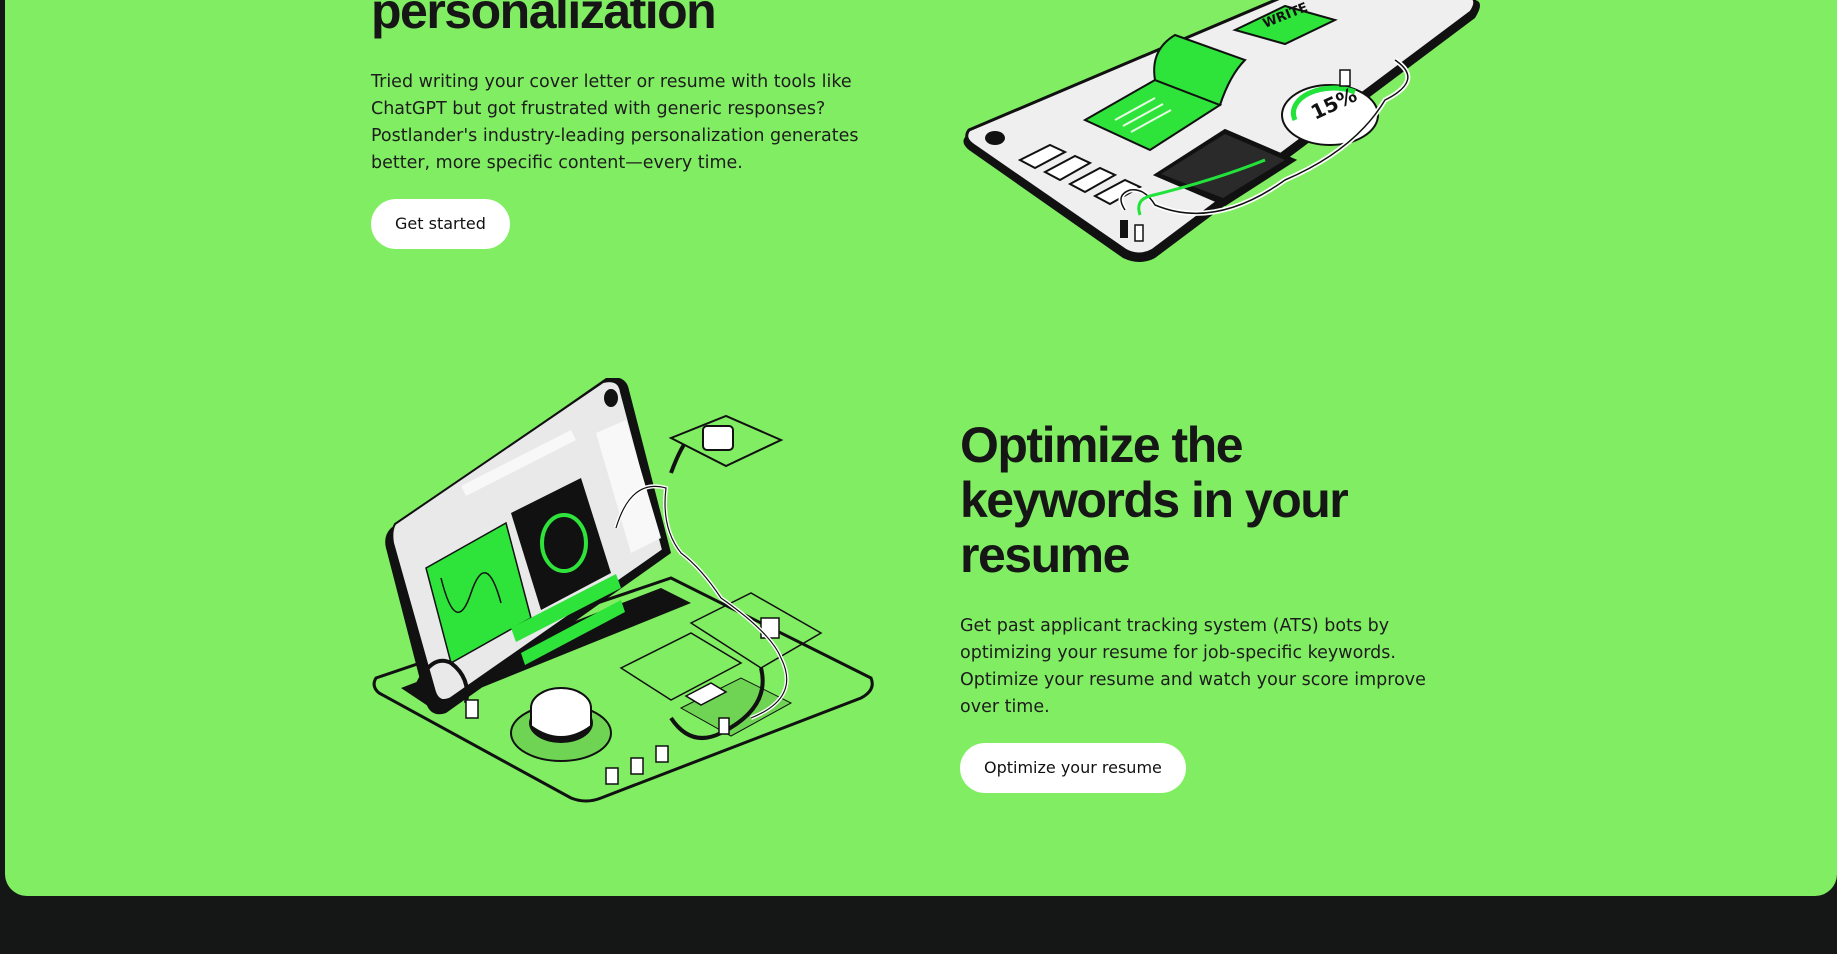 This screenshot has height=954, width=1837. Describe the element at coordinates (440, 224) in the screenshot. I see `get-started-button: Get started` at that location.